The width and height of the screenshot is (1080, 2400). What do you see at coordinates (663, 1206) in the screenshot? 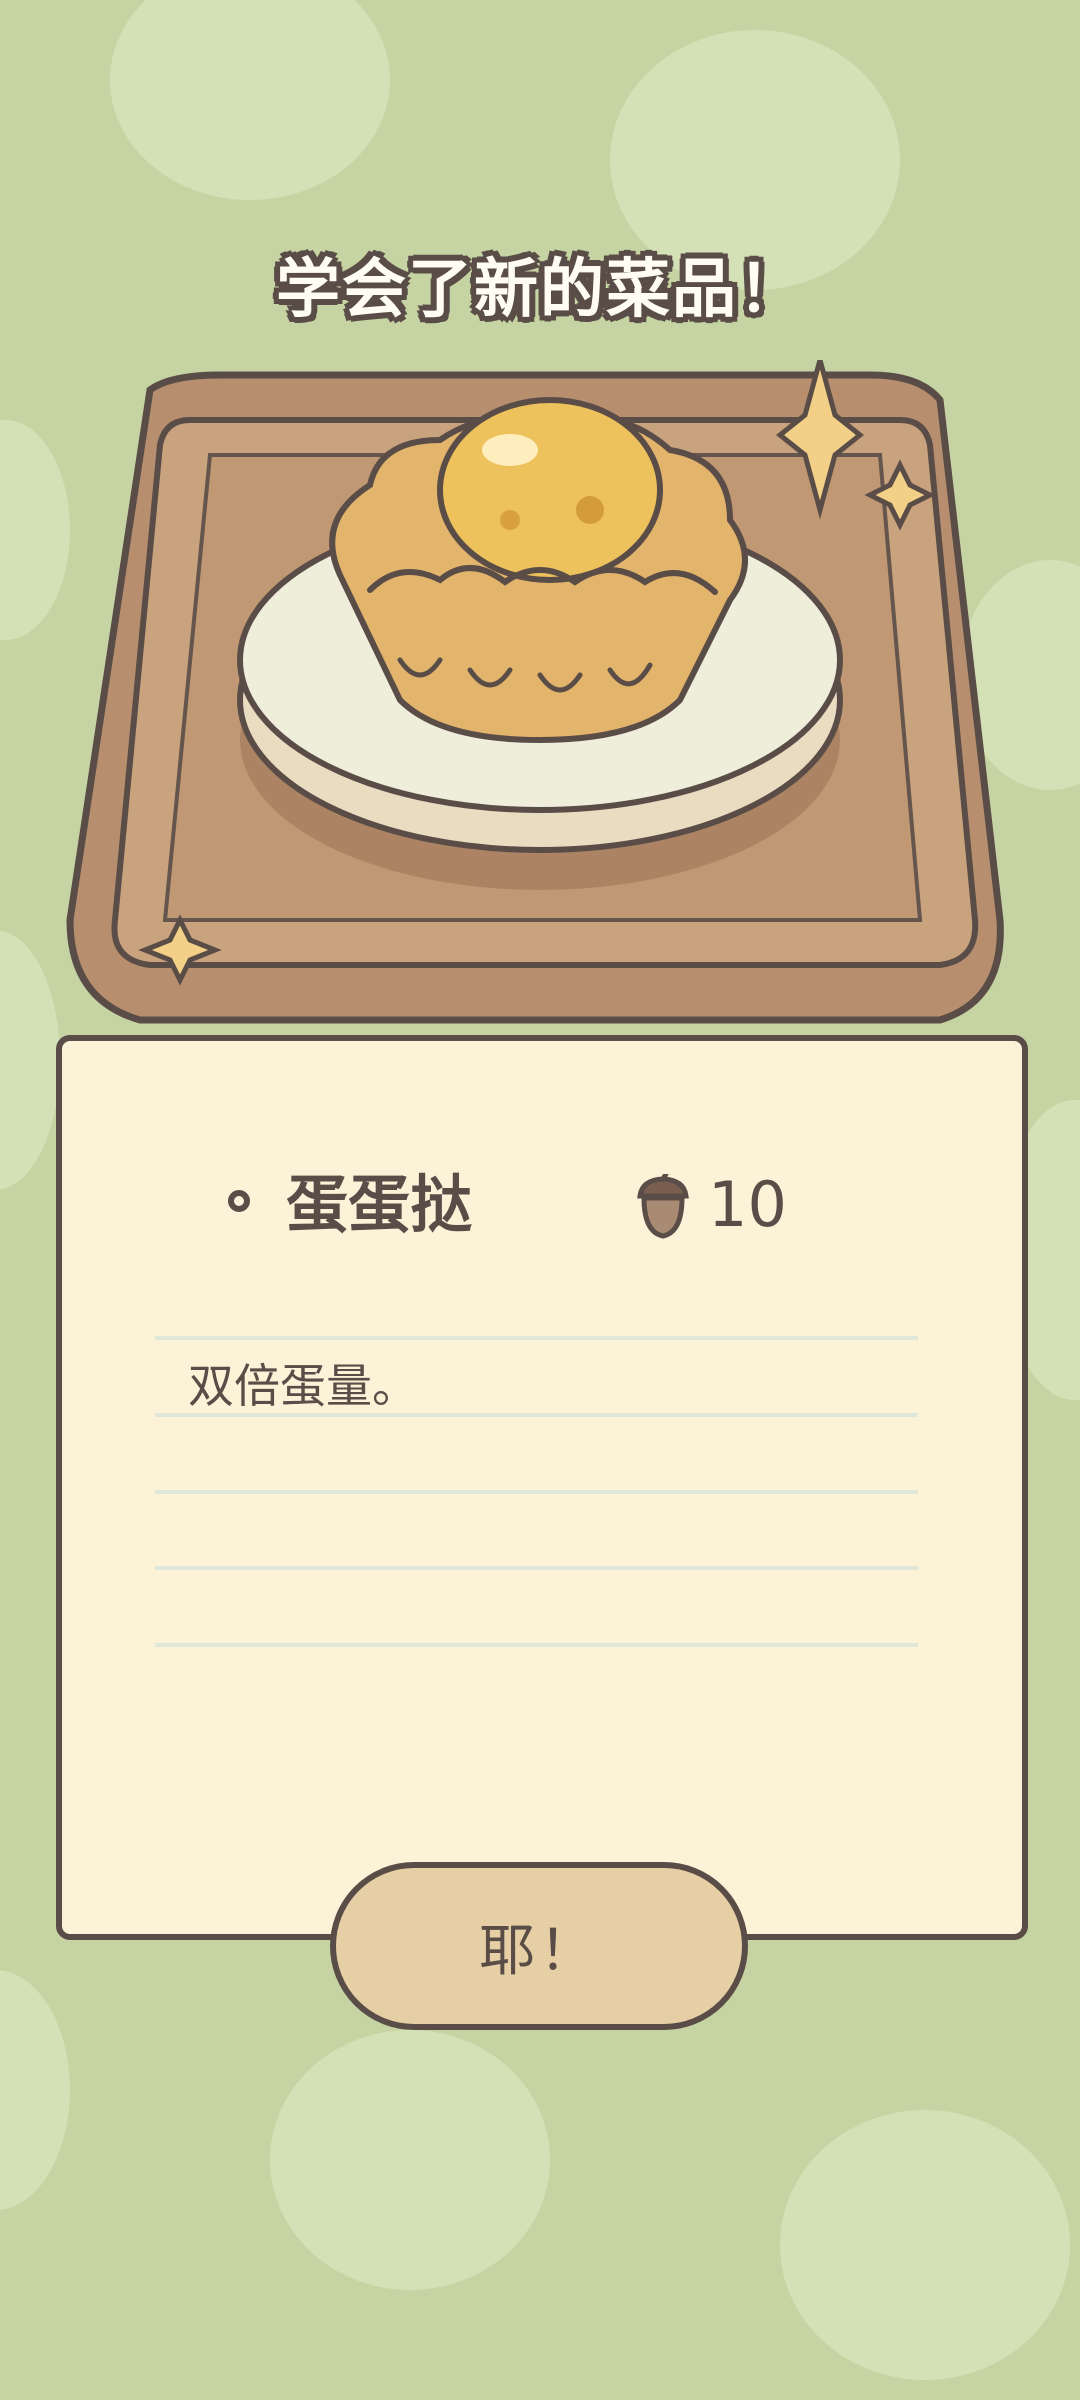
I see `acorn-icon` at bounding box center [663, 1206].